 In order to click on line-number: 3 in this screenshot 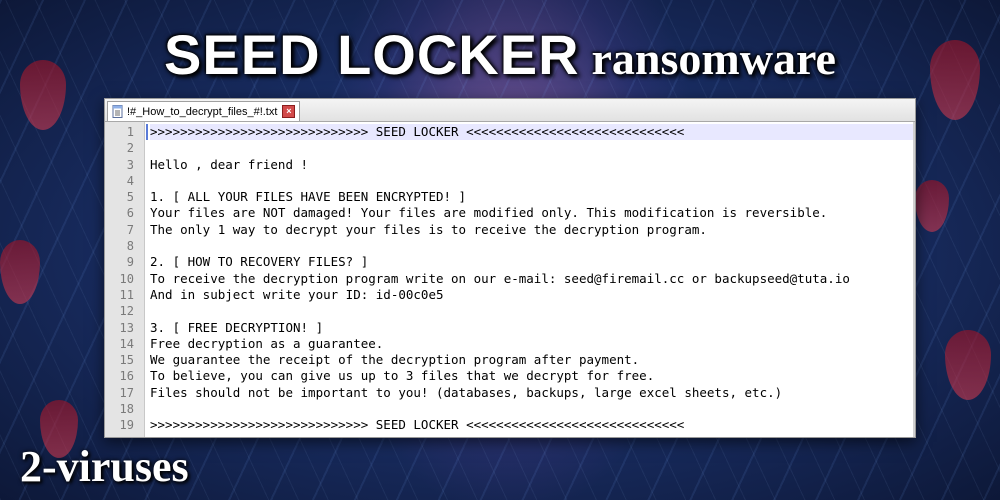, I will do `click(130, 164)`.